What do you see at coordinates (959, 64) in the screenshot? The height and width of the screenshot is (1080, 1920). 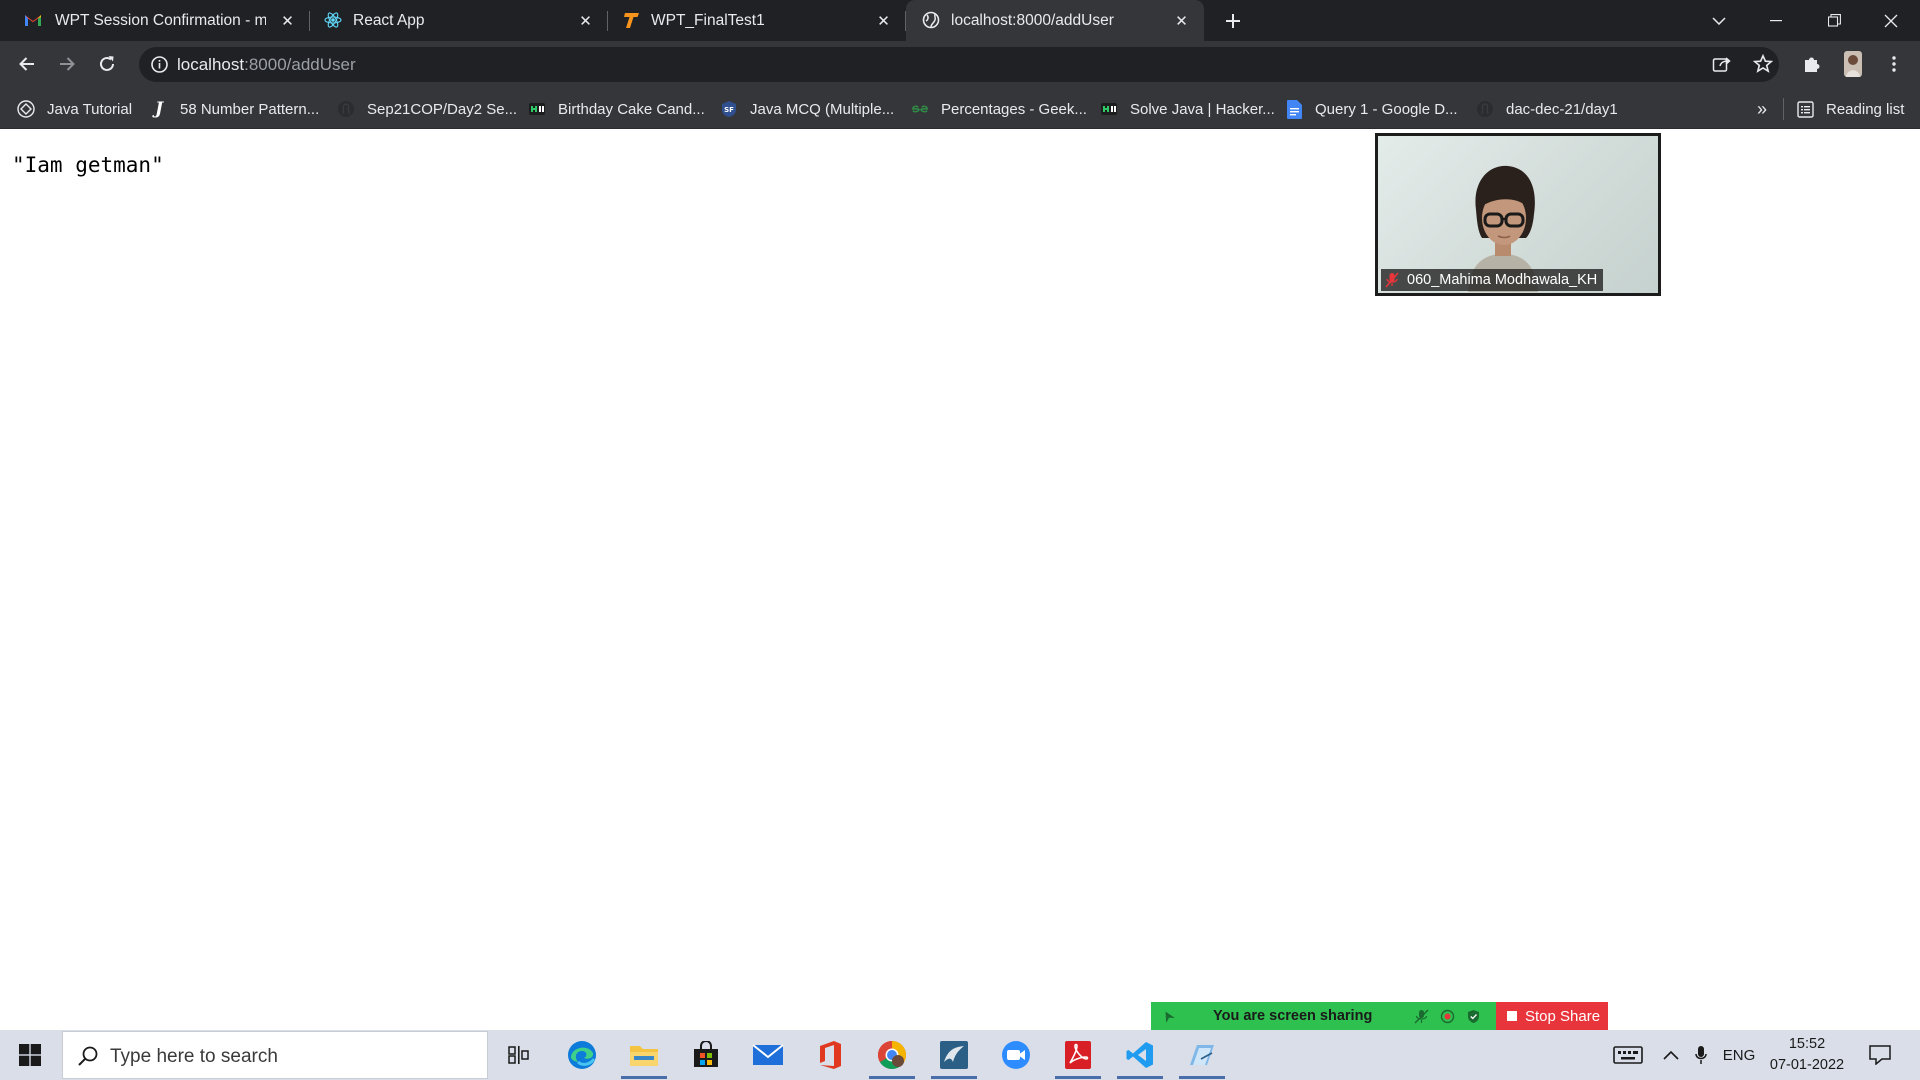 I see `address-bar: localhost:8000/addUser` at bounding box center [959, 64].